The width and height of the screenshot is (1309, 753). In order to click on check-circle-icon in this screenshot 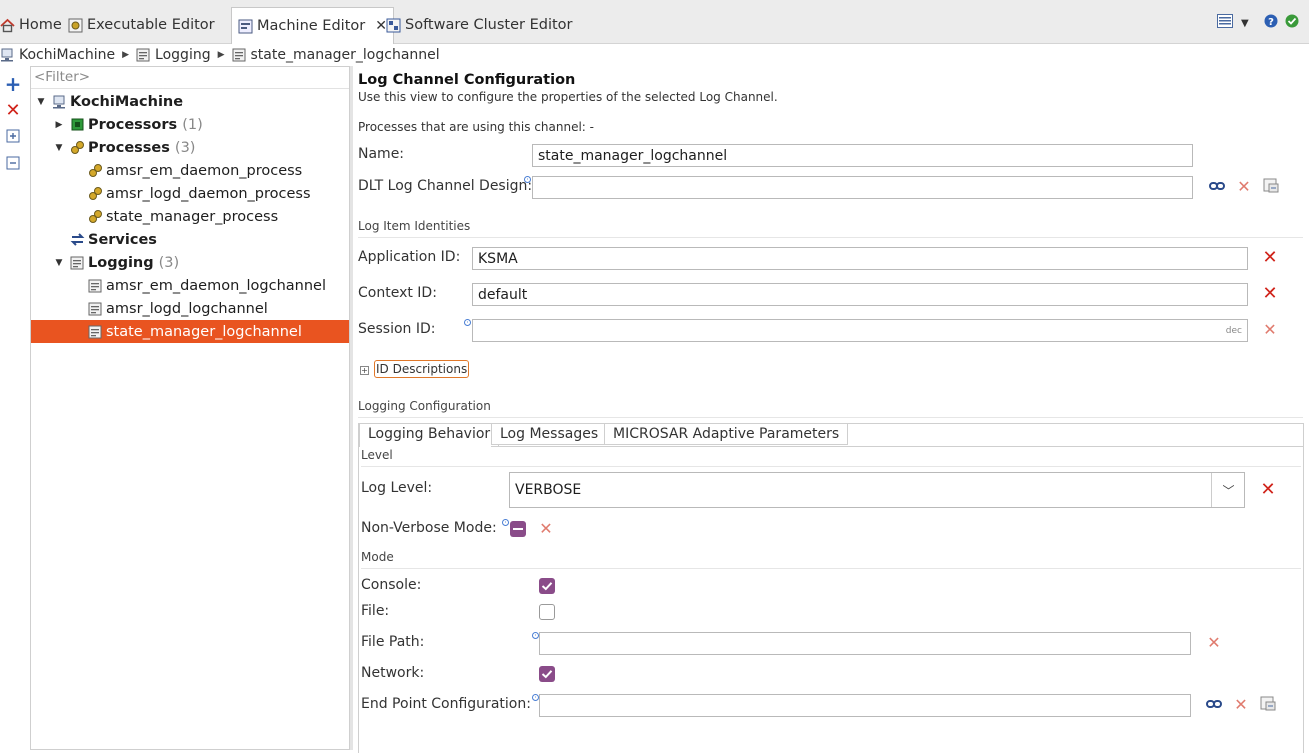, I will do `click(1292, 23)`.